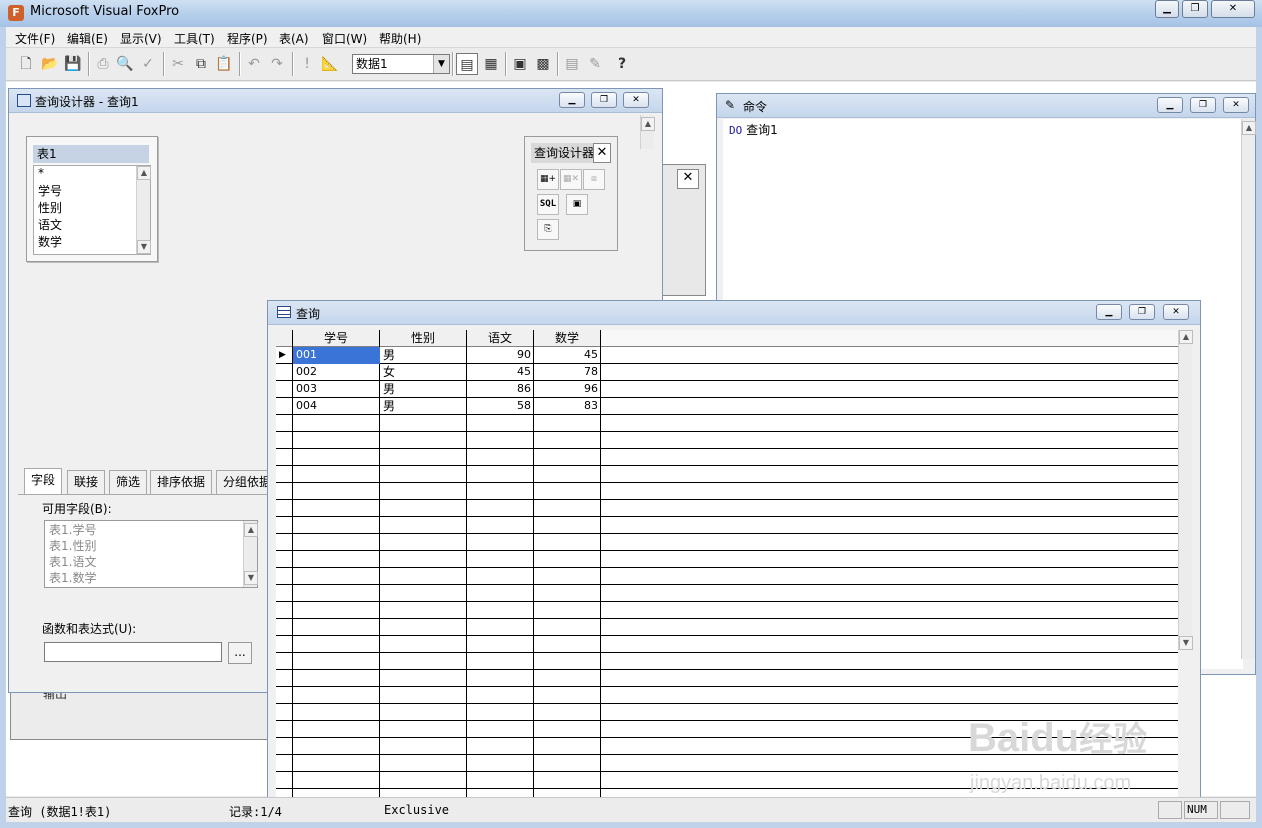 The image size is (1262, 828). I want to click on remove-table-icon: ▦✕, so click(571, 179).